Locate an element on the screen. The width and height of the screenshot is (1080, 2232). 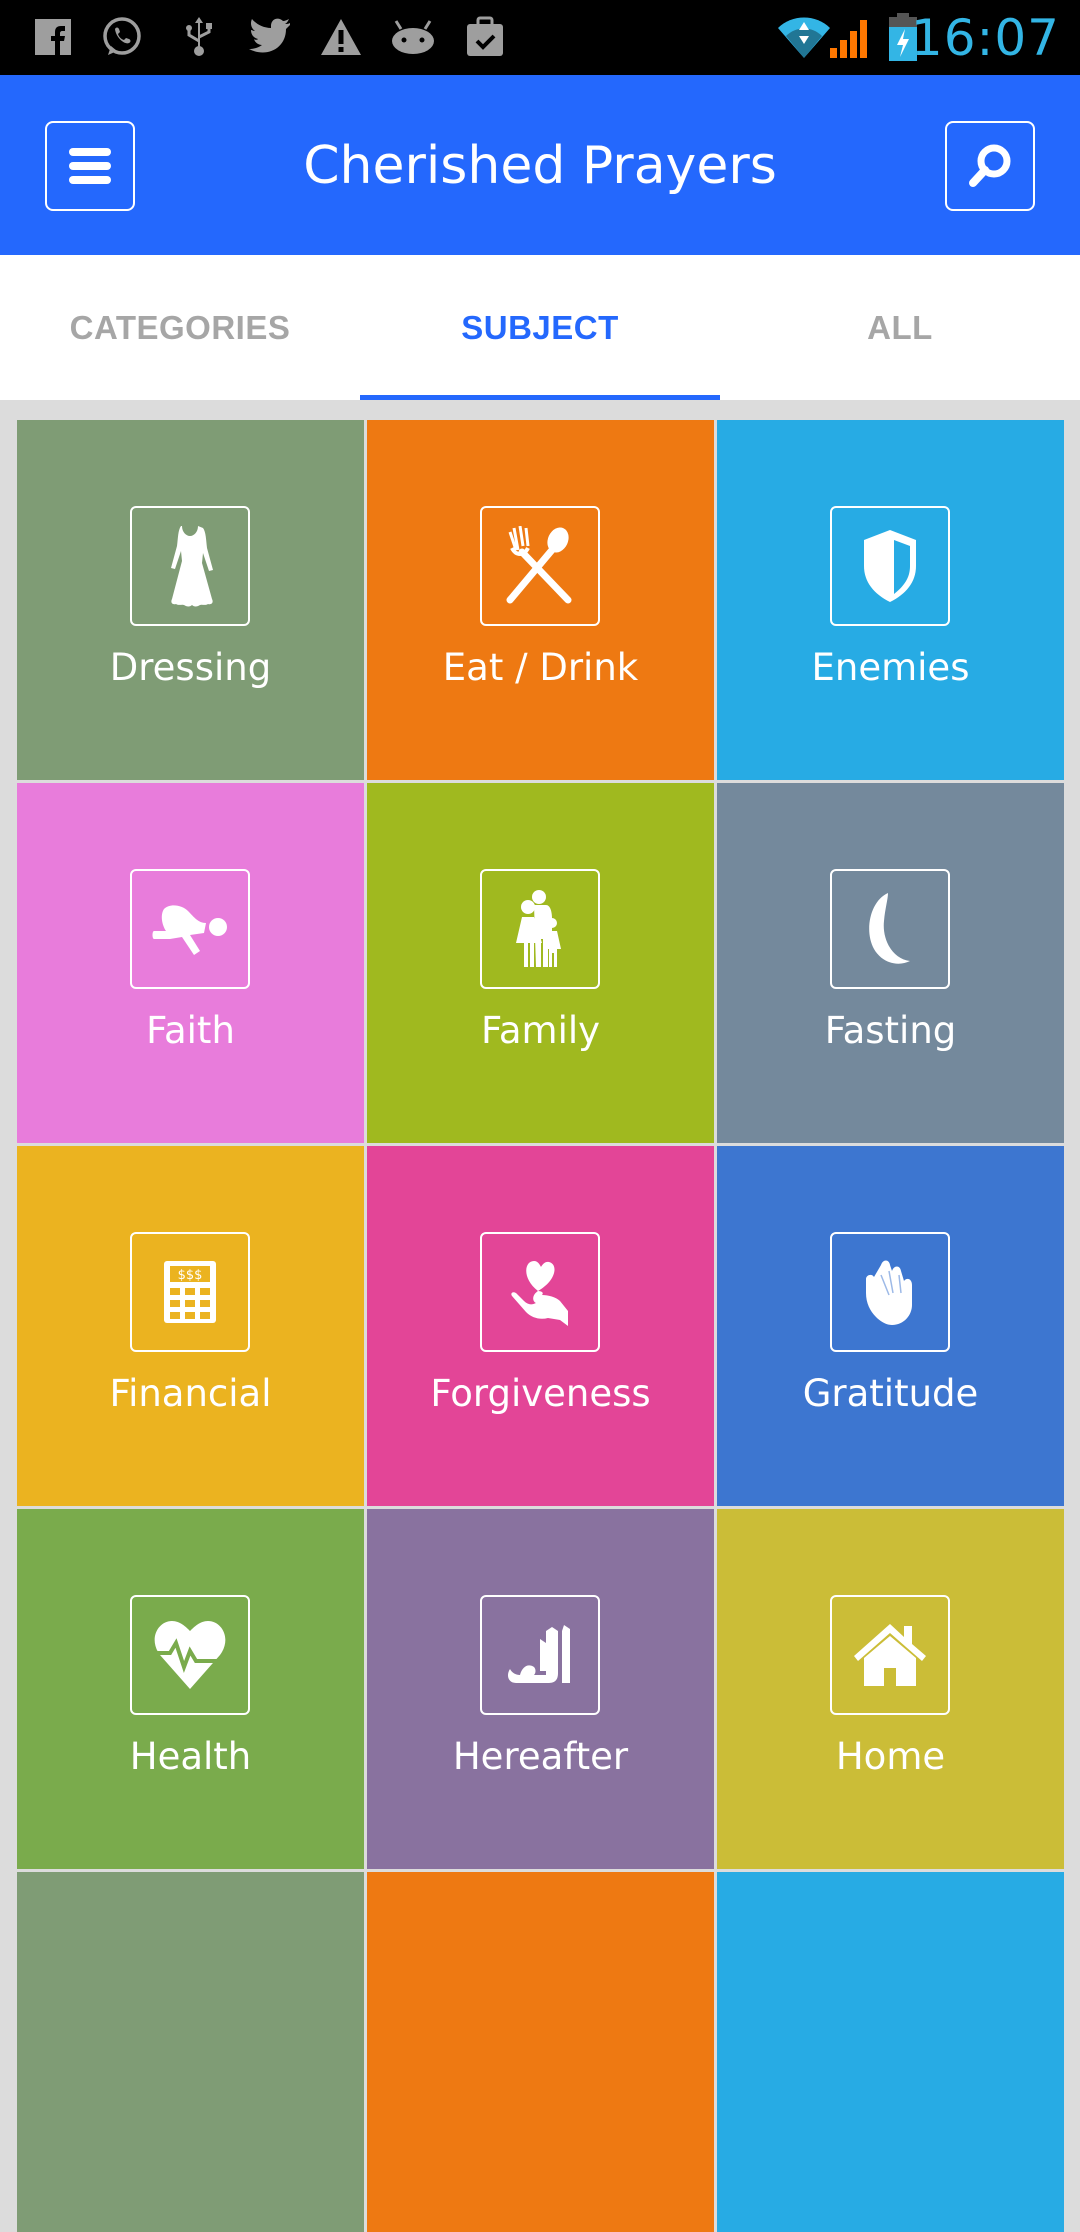
subject-tile-enemies: Enemies is located at coordinates (890, 600).